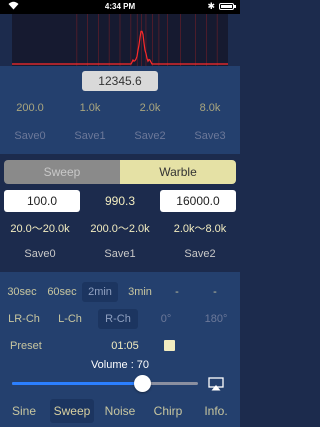  What do you see at coordinates (120, 201) in the screenshot?
I see `center-frequency: 990.3` at bounding box center [120, 201].